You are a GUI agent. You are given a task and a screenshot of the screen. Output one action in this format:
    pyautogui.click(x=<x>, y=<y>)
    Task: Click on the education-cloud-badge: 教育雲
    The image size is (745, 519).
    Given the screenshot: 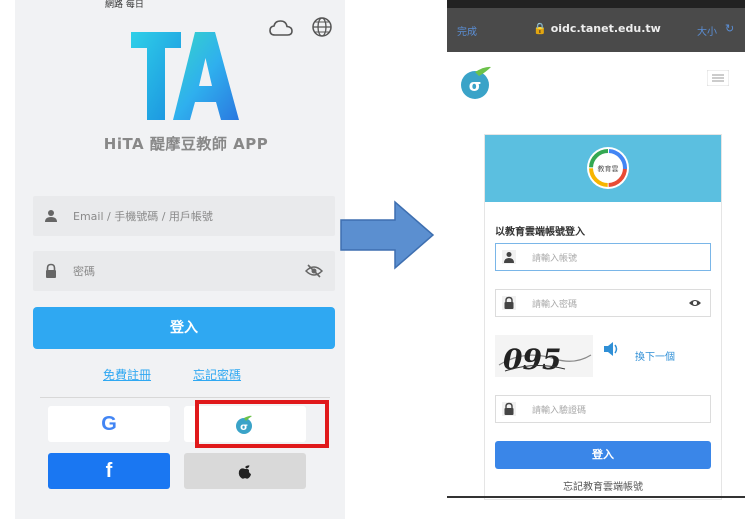 What is the action you would take?
    pyautogui.click(x=608, y=168)
    